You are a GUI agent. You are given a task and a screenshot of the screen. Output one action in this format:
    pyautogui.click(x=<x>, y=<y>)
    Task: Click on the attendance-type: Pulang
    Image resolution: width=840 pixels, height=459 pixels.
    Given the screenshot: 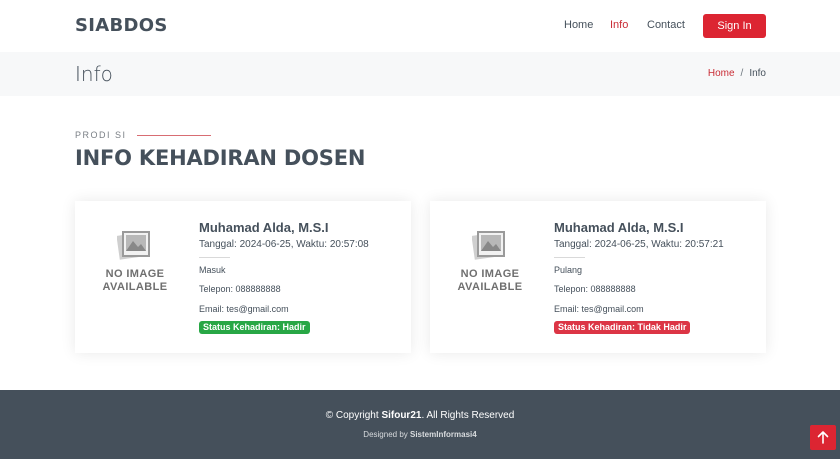 What is the action you would take?
    pyautogui.click(x=568, y=270)
    